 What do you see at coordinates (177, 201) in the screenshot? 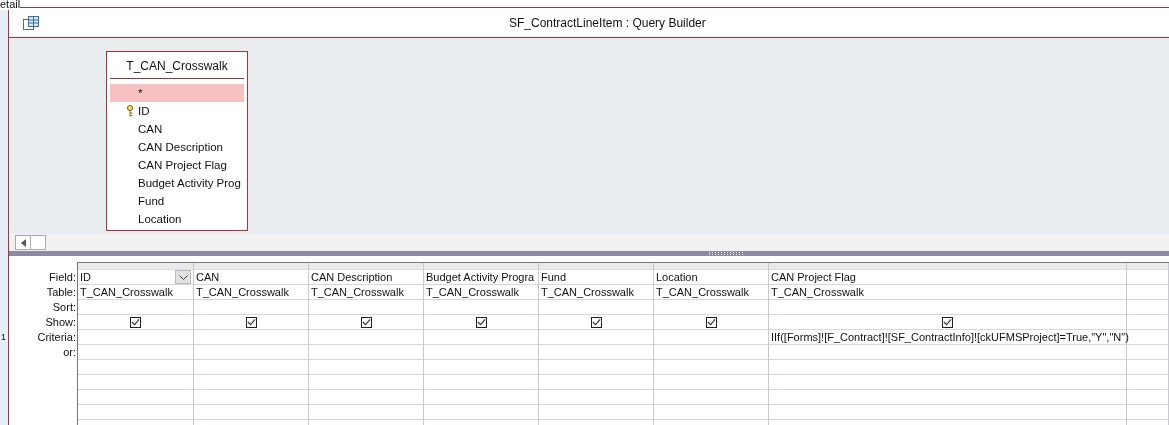
I see `field-list-item: Fund` at bounding box center [177, 201].